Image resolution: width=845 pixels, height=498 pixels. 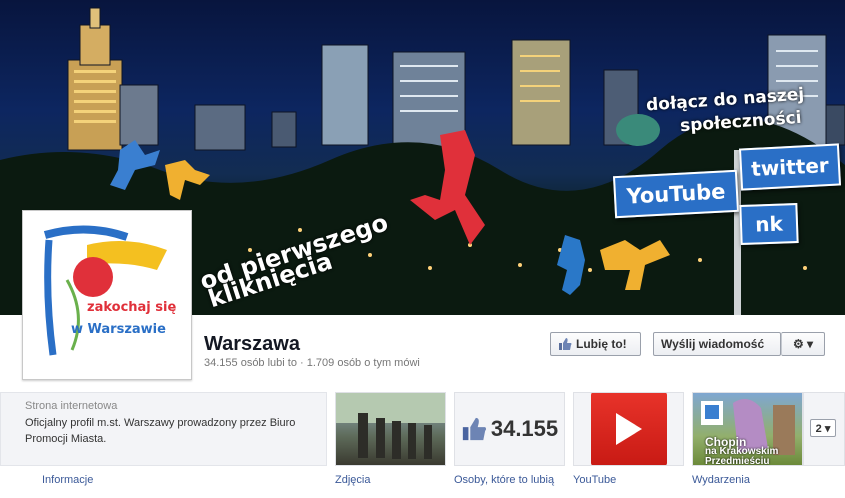 What do you see at coordinates (721, 480) in the screenshot?
I see `events-label: Wydarzenia` at bounding box center [721, 480].